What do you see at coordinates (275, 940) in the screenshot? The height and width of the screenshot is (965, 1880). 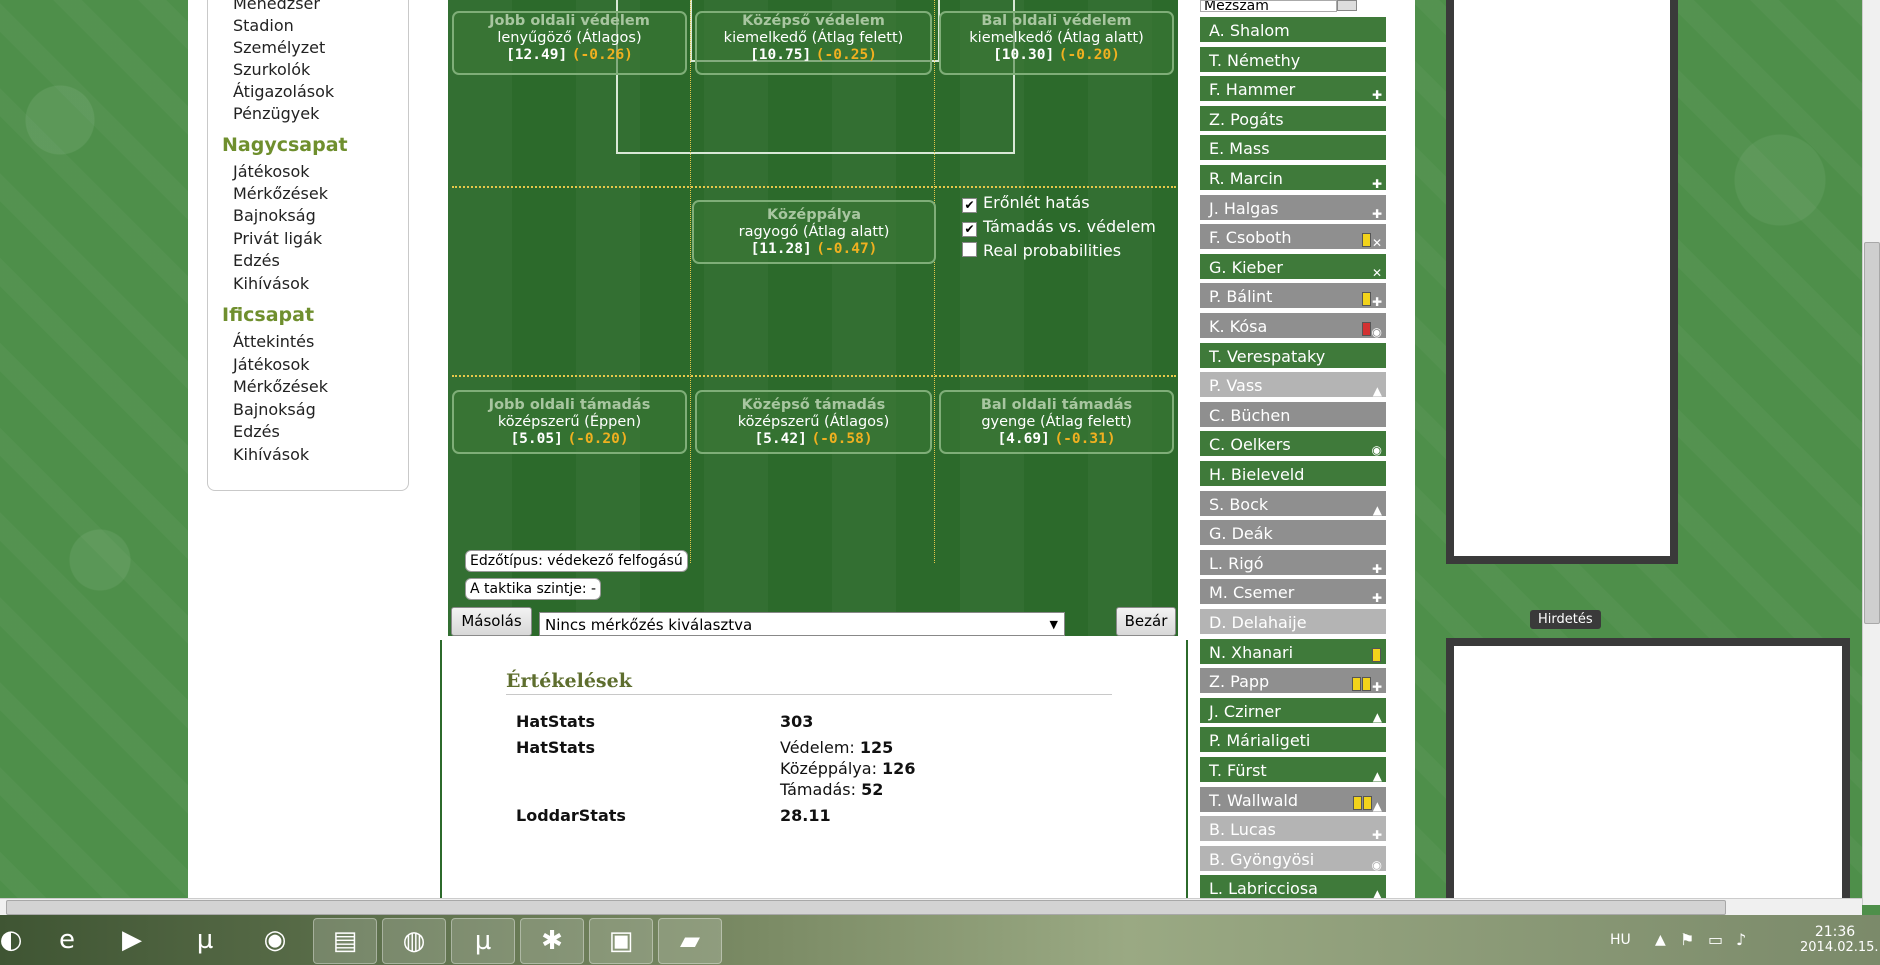 I see `chrome-icon: ◉` at bounding box center [275, 940].